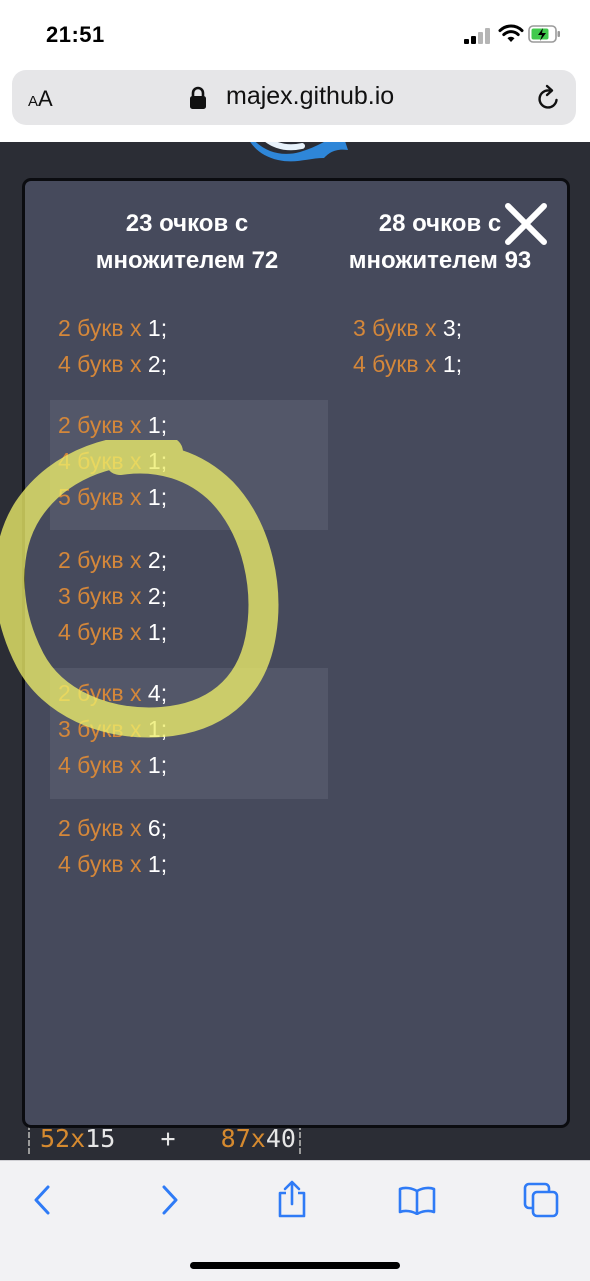 The width and height of the screenshot is (590, 1281). I want to click on combination-group: 2 букв x 4; 3 букв x 1; 4 букв x 1;, so click(189, 733).